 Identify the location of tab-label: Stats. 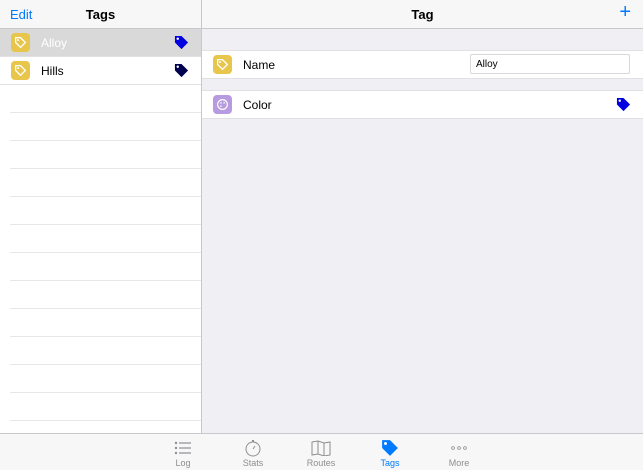
(253, 463).